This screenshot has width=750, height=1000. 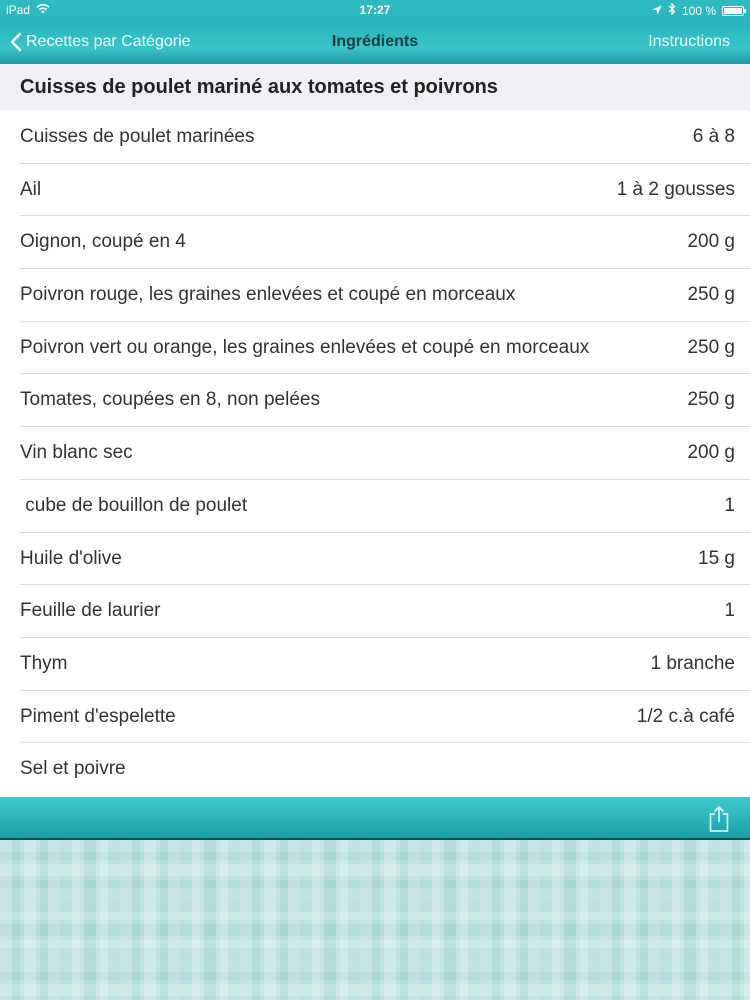 What do you see at coordinates (73, 769) in the screenshot?
I see `ingredient-name: Sel et poivre` at bounding box center [73, 769].